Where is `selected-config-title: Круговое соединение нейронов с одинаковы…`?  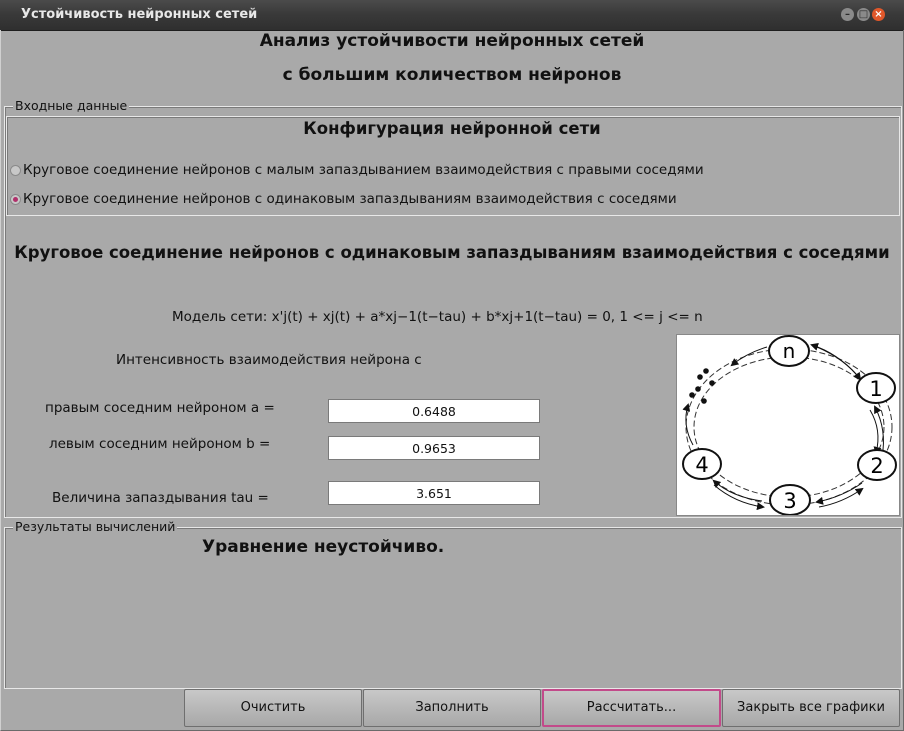 selected-config-title: Круговое соединение нейронов с одинаковы… is located at coordinates (452, 252).